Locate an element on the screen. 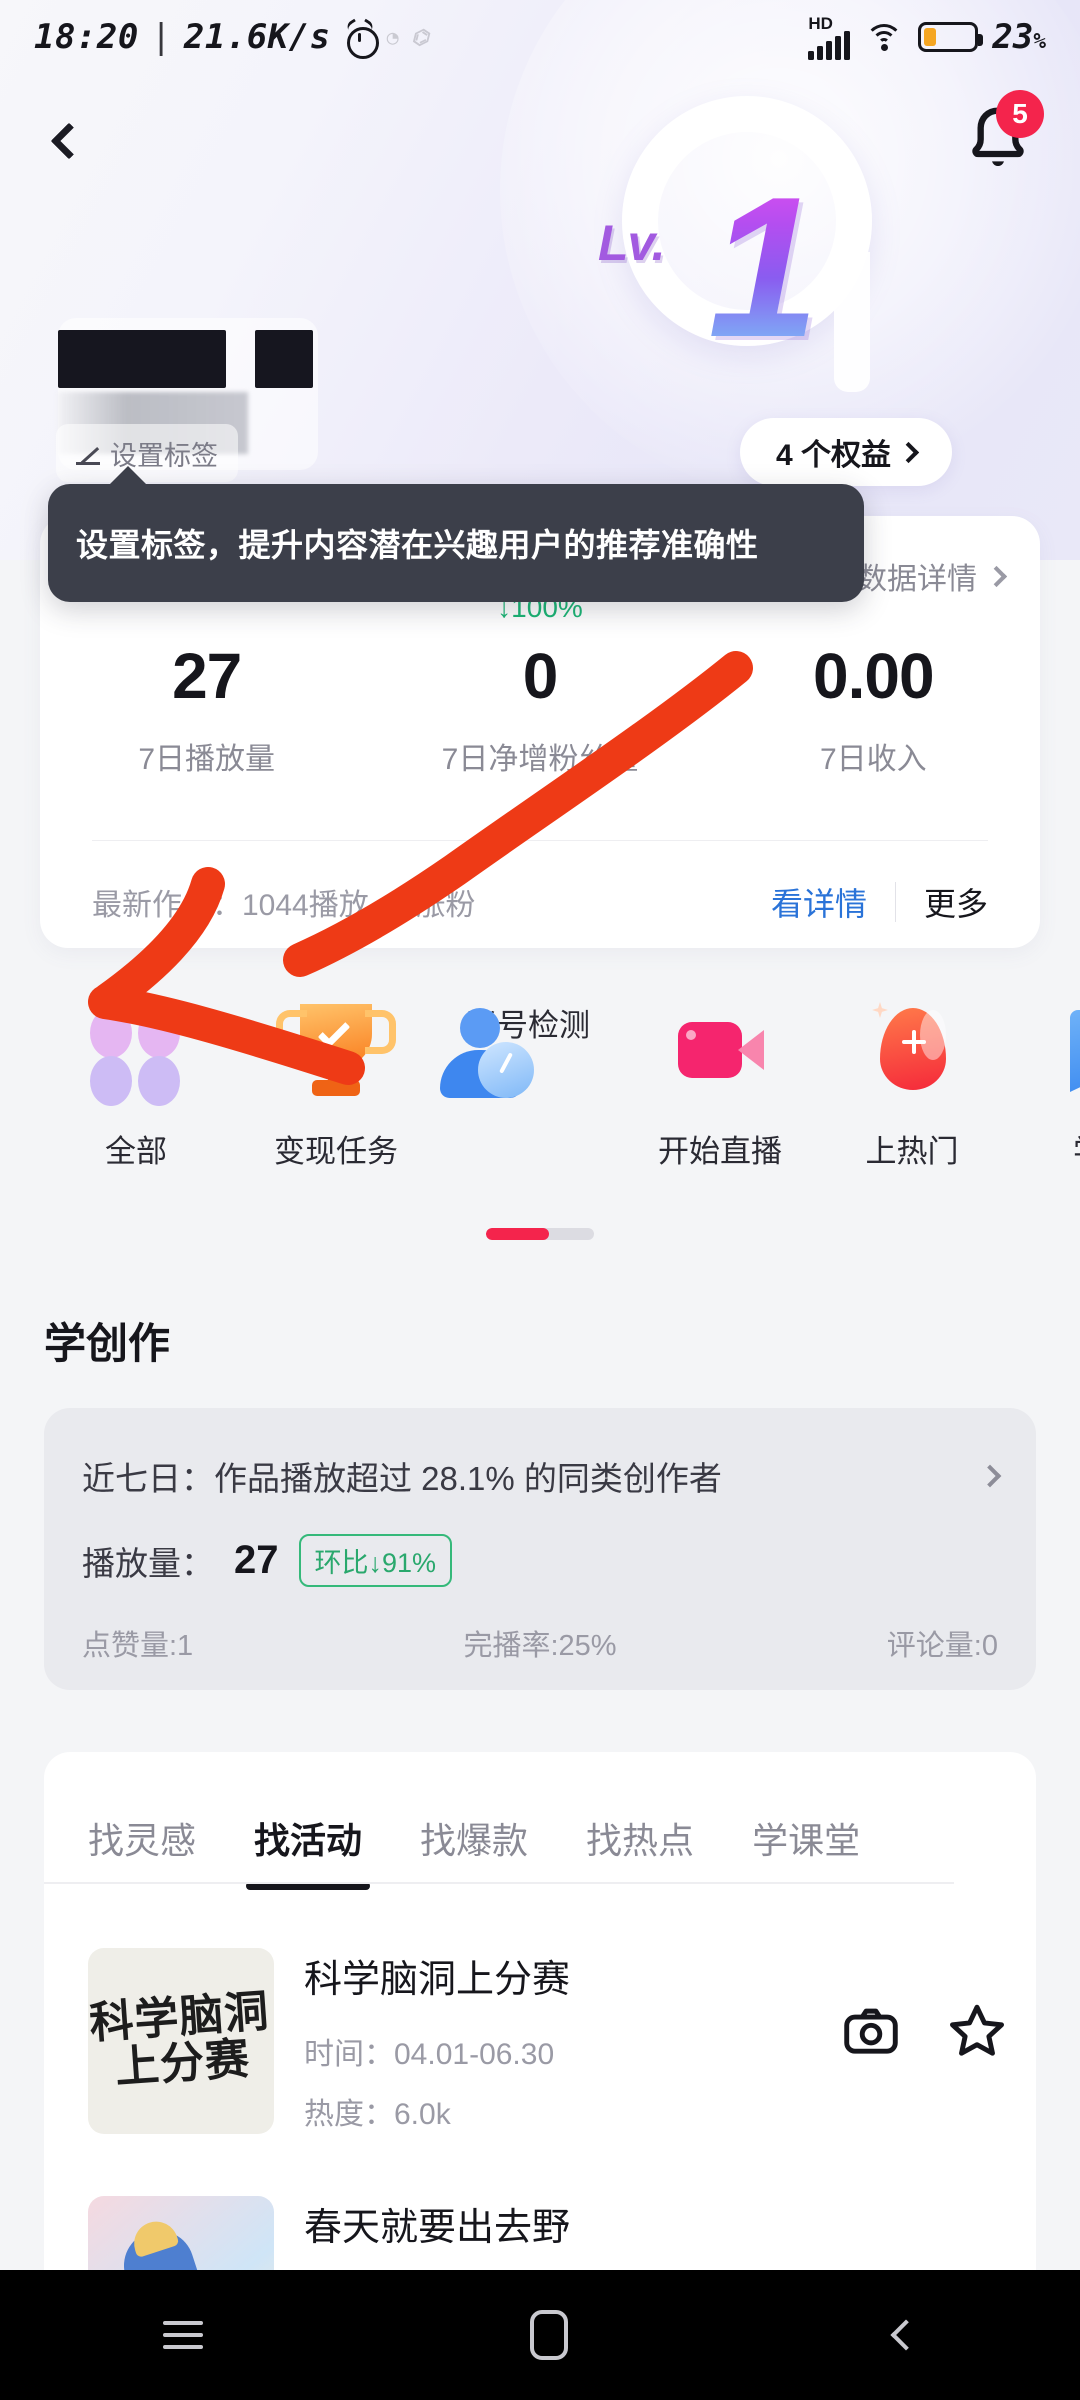 The width and height of the screenshot is (1080, 2400). status-bar-right: HD 23% is located at coordinates (927, 37).